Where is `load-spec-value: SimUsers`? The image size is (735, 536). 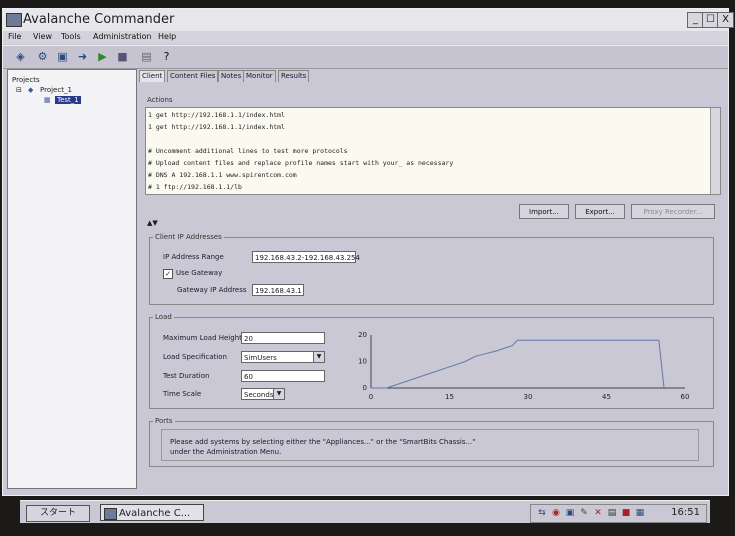 load-spec-value: SimUsers is located at coordinates (260, 358).